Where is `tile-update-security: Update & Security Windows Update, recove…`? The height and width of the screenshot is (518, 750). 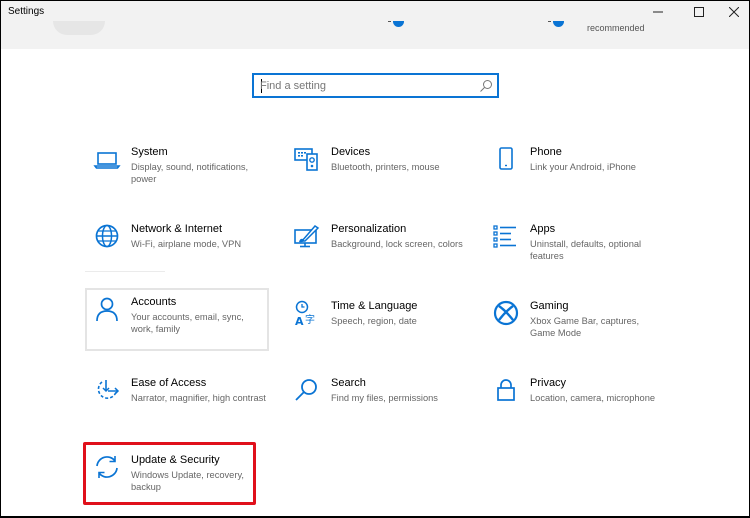
tile-update-security: Update & Security Windows Update, recove… is located at coordinates (176, 477).